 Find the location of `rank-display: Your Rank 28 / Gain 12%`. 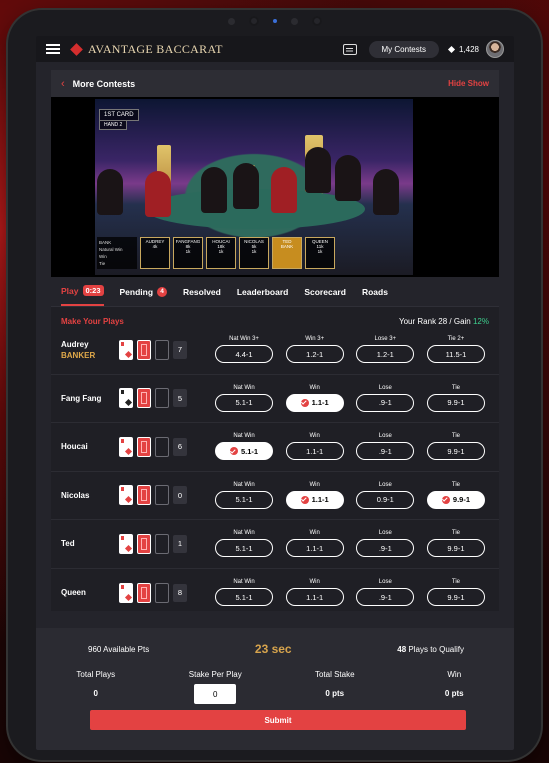

rank-display: Your Rank 28 / Gain 12% is located at coordinates (444, 321).